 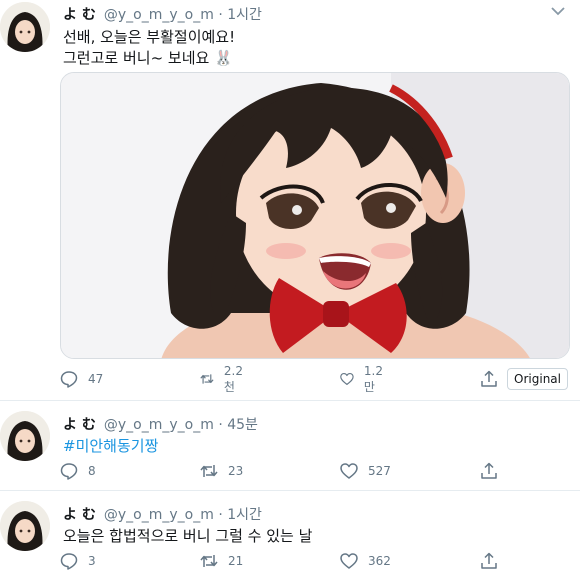 I want to click on reply-button: 8, so click(x=78, y=471).